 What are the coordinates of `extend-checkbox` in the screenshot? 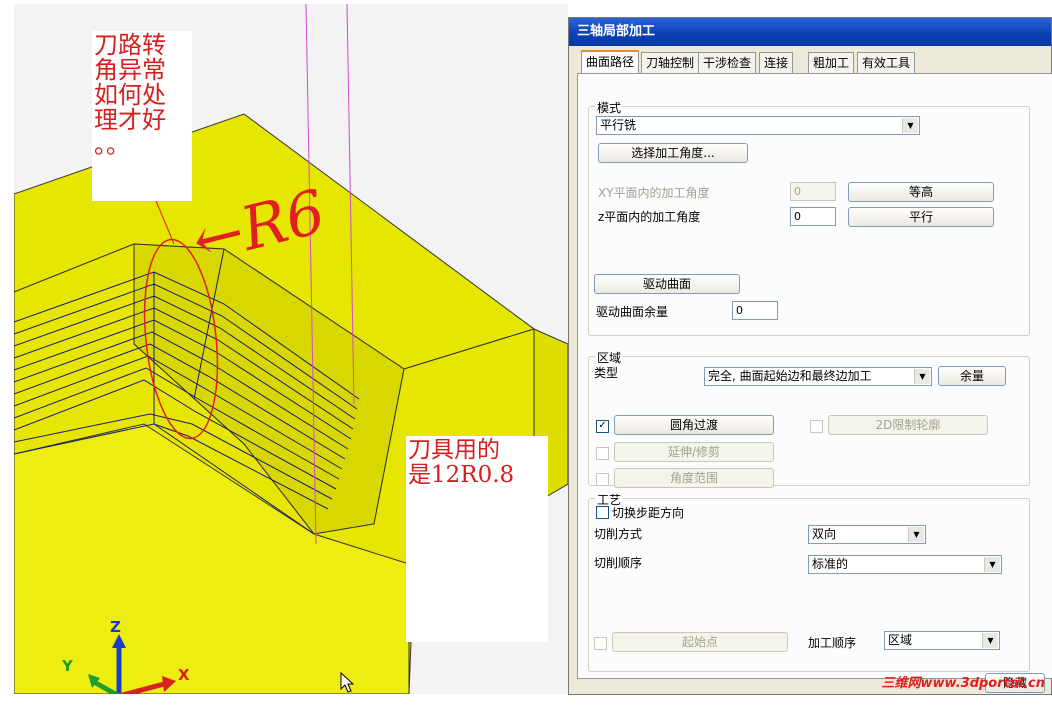 It's located at (602, 453).